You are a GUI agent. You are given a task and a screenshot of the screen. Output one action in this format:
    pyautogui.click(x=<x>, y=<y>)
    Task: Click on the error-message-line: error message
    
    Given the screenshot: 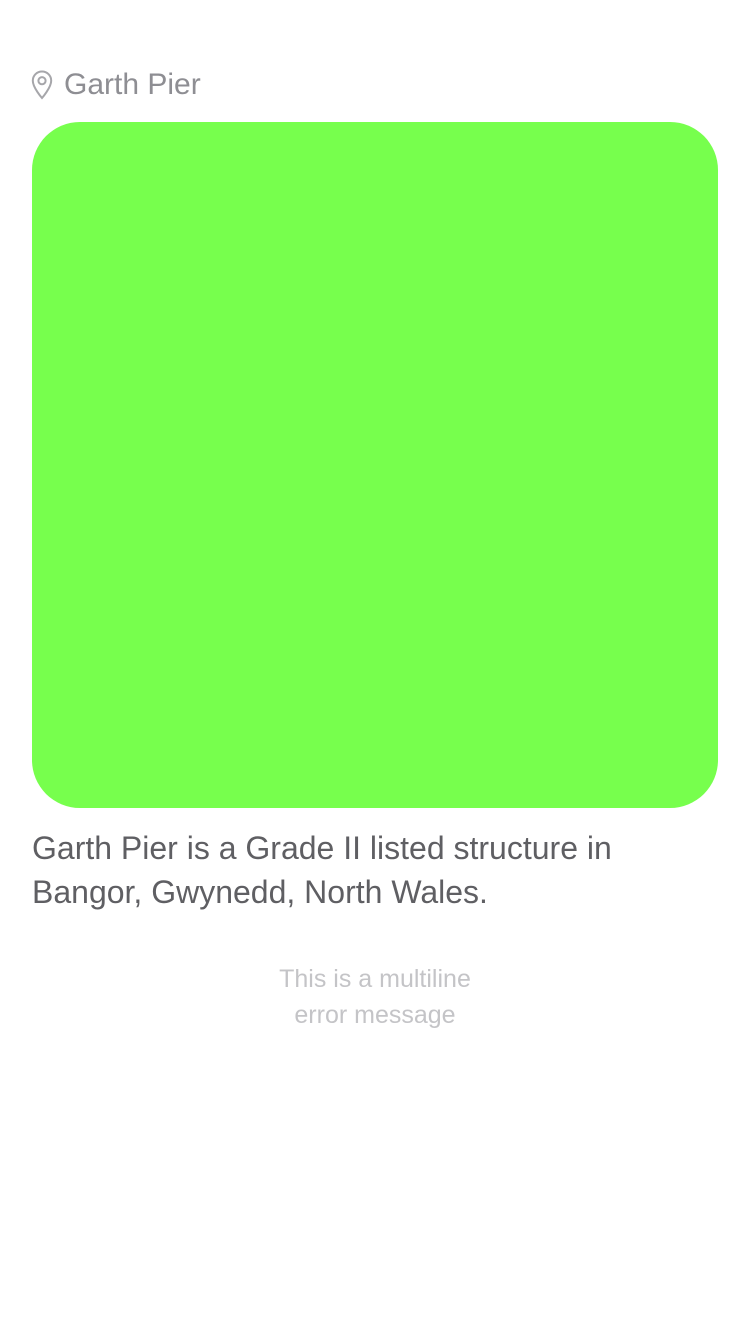 What is the action you would take?
    pyautogui.click(x=375, y=1015)
    